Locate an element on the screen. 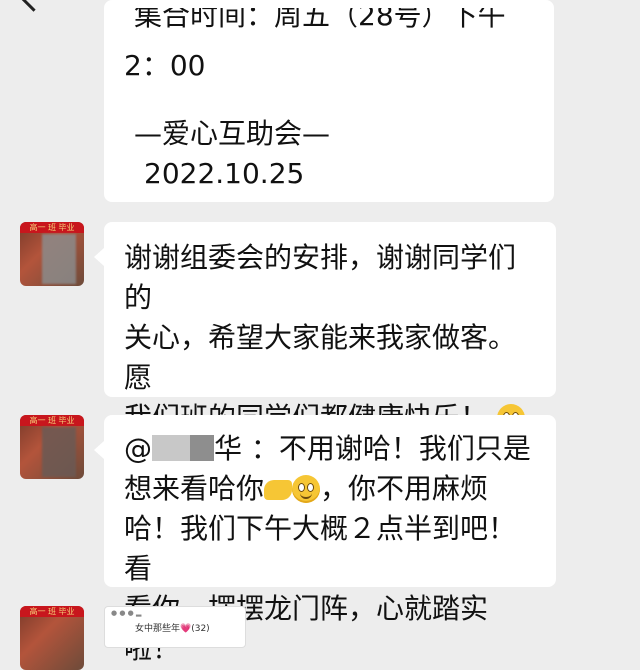 Image resolution: width=640 pixels, height=670 pixels. message-text-line: @ 华 ：不用谢哈！我们只是 is located at coordinates (330, 449).